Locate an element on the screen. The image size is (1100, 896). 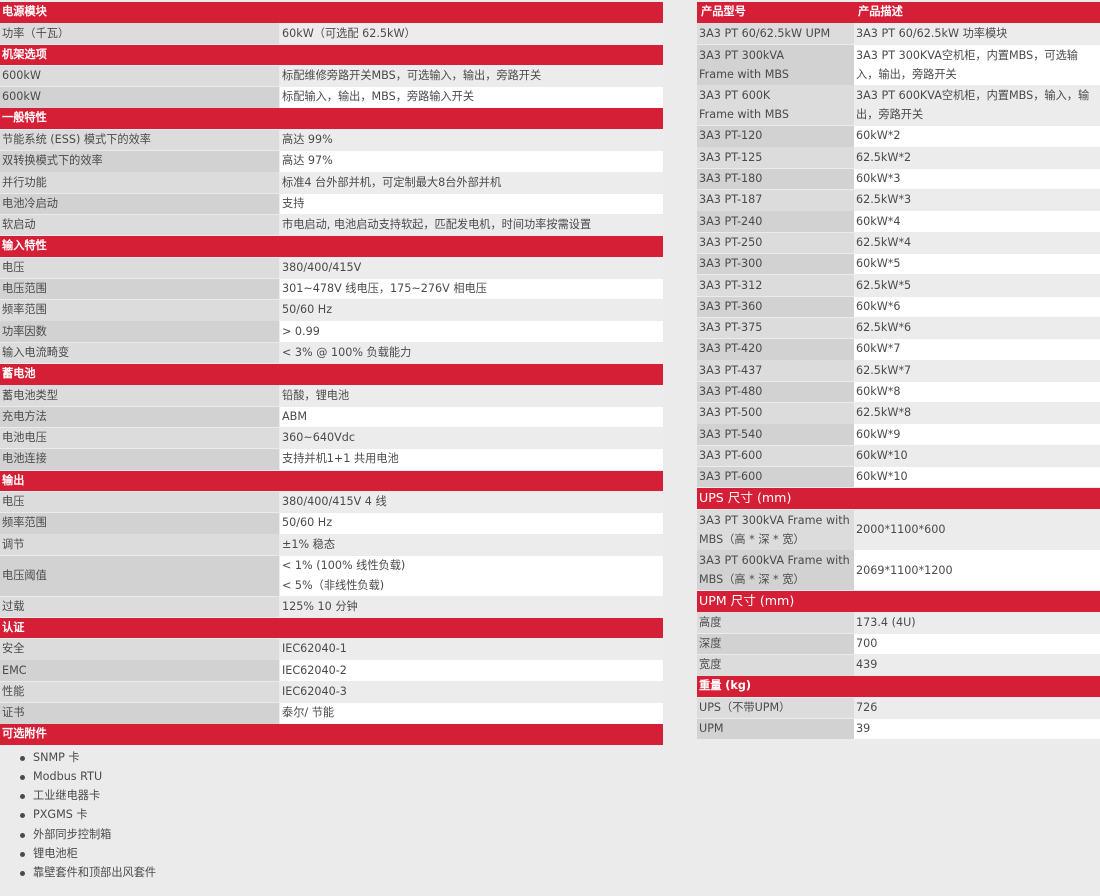
row-label: 软启动 is located at coordinates (139, 225).